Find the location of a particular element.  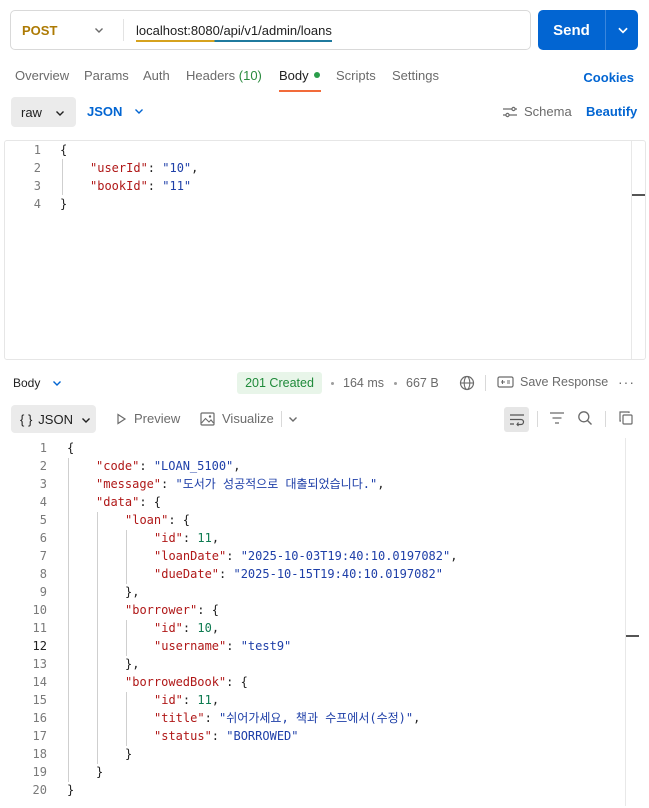

code-token: "11" is located at coordinates (177, 186).